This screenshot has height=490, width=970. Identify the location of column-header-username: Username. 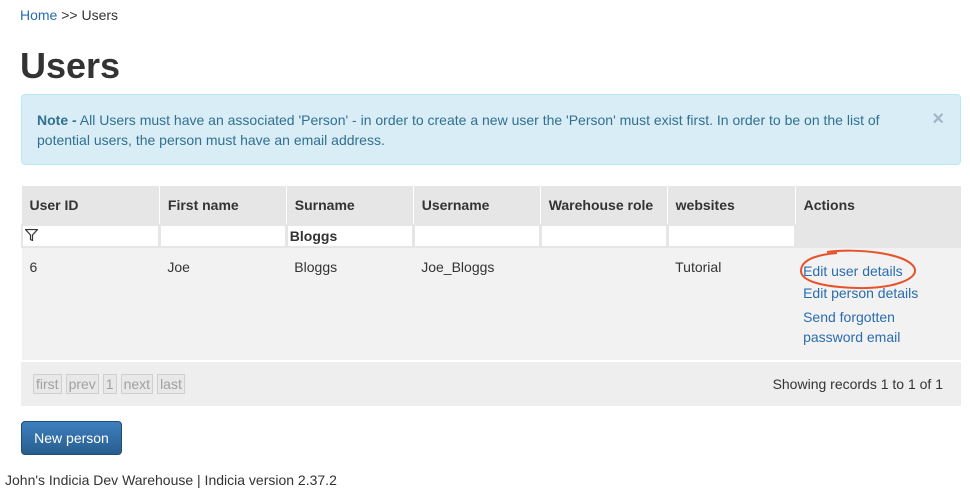
(476, 205).